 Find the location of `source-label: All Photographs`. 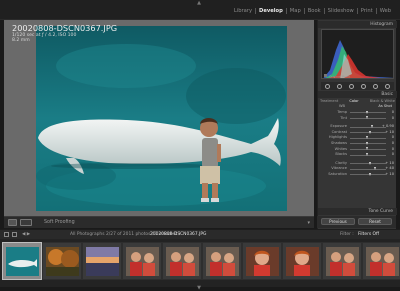

source-label: All Photographs is located at coordinates (87, 235).